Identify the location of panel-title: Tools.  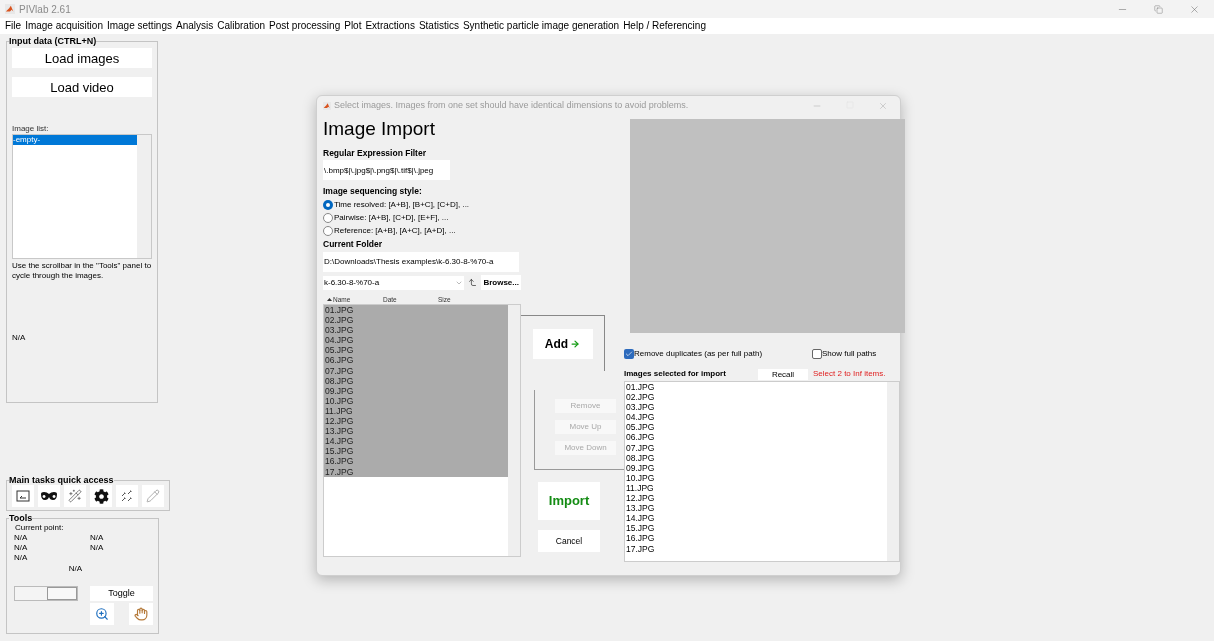
(21, 518).